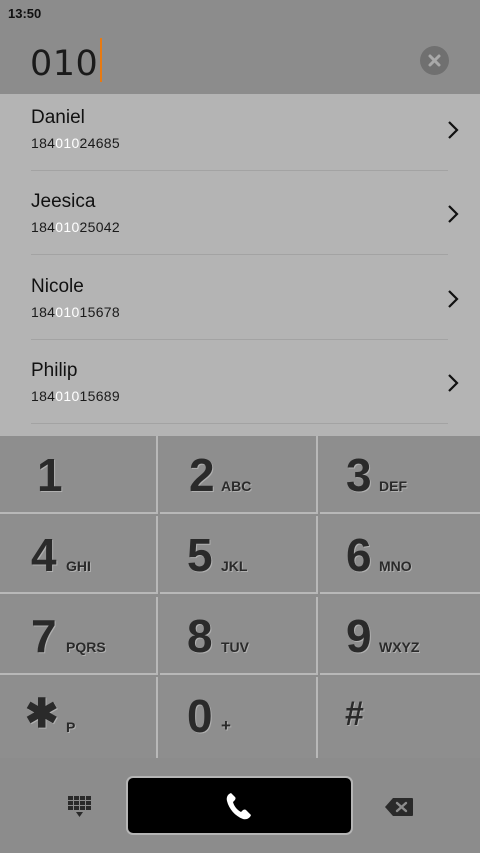 The image size is (480, 853). I want to click on key-digit: 1, so click(50, 475).